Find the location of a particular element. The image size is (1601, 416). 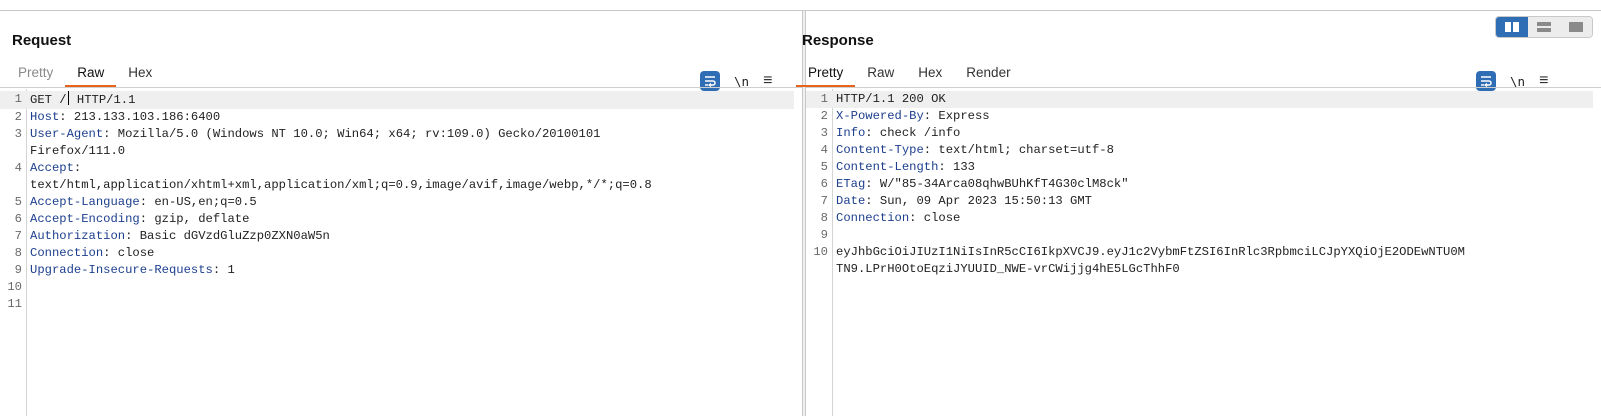

request-tab-pretty: Pretty is located at coordinates (35, 74).